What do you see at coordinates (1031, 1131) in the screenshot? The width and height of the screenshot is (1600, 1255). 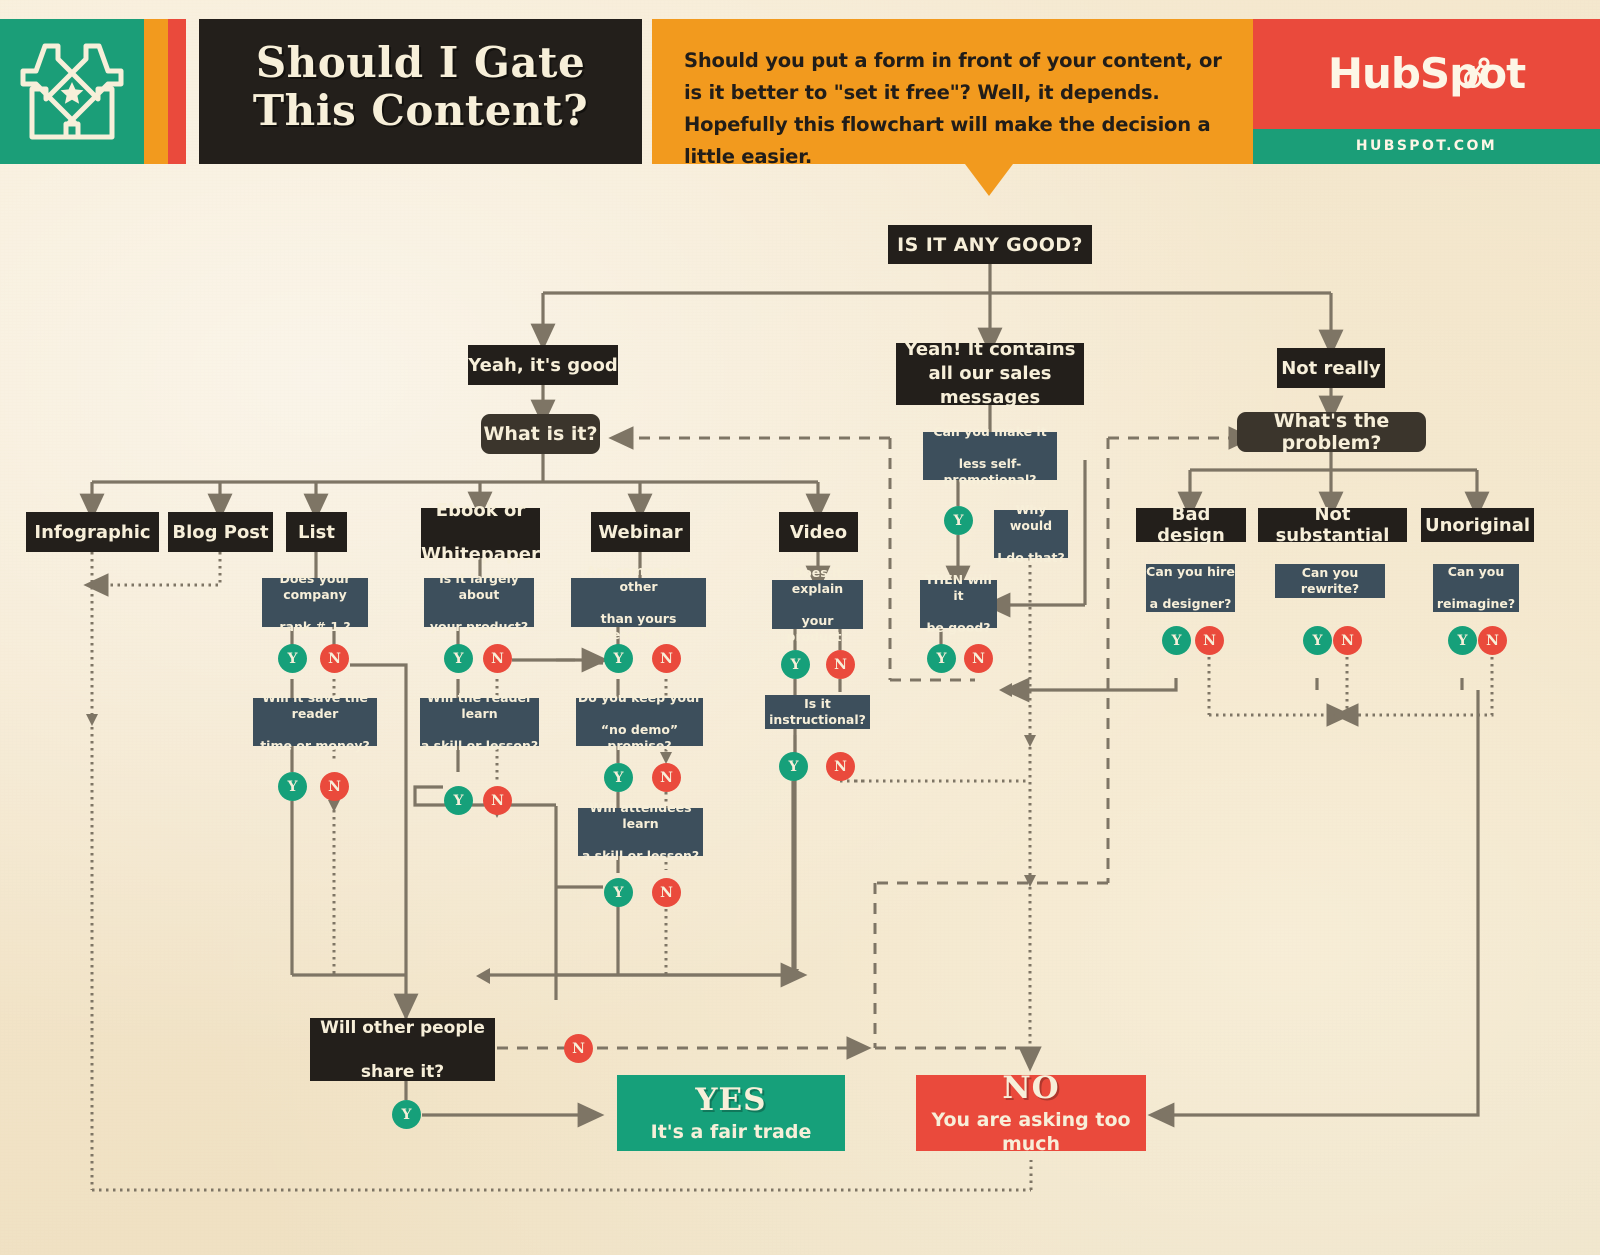 I see `terminal-no-sub: You are asking too much` at bounding box center [1031, 1131].